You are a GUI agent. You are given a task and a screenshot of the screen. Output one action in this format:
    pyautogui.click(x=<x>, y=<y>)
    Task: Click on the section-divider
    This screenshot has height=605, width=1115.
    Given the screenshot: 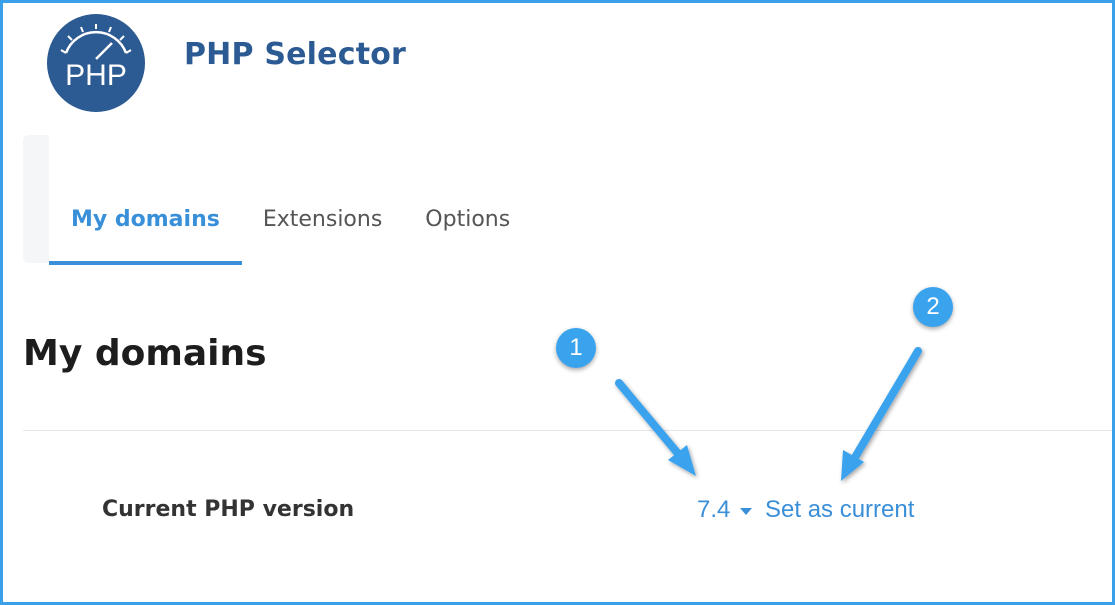 What is the action you would take?
    pyautogui.click(x=567, y=430)
    